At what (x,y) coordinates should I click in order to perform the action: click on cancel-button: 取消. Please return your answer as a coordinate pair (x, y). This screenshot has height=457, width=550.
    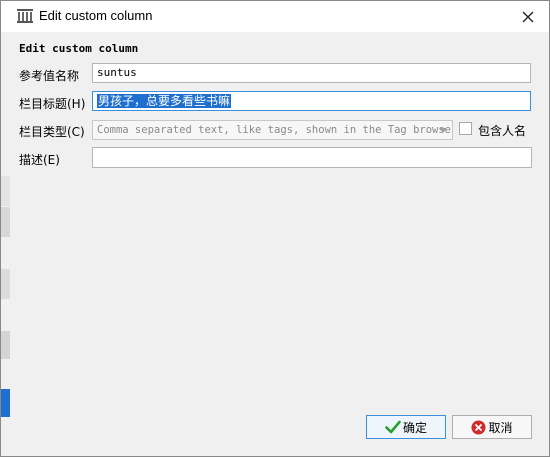
    Looking at the image, I should click on (492, 427).